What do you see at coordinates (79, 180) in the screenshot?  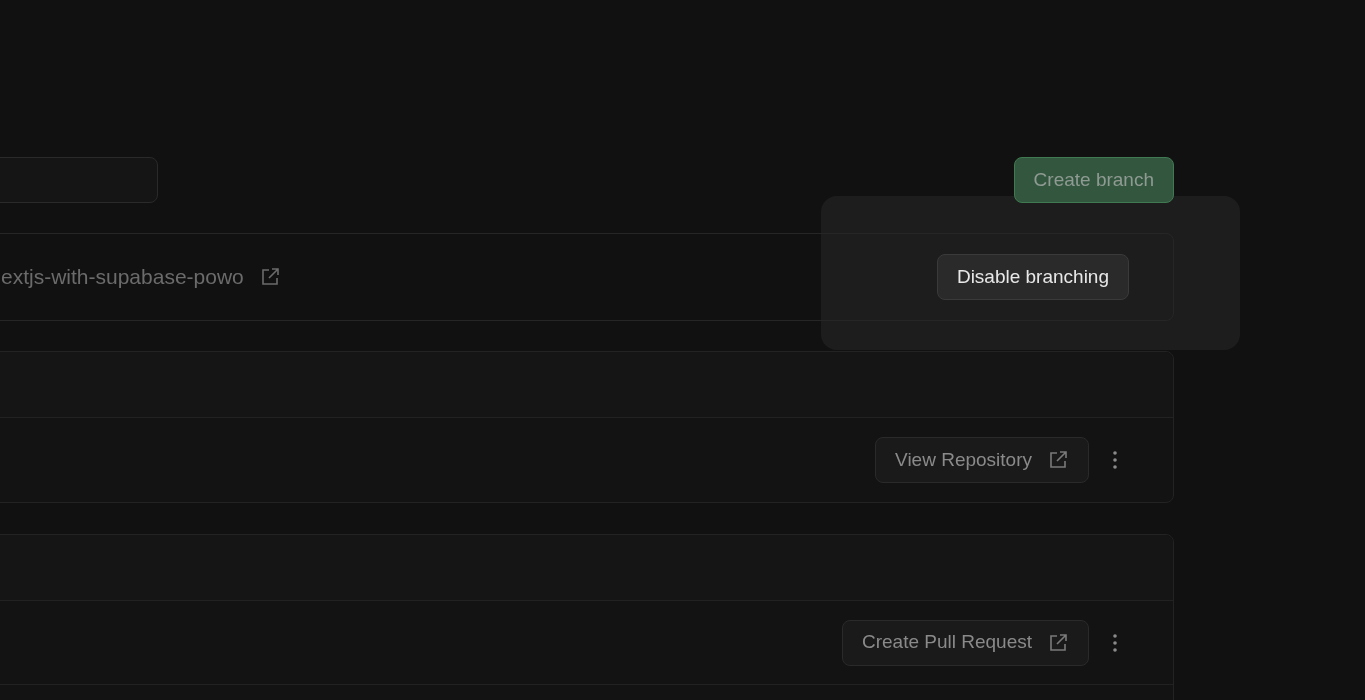 I see `search-field` at bounding box center [79, 180].